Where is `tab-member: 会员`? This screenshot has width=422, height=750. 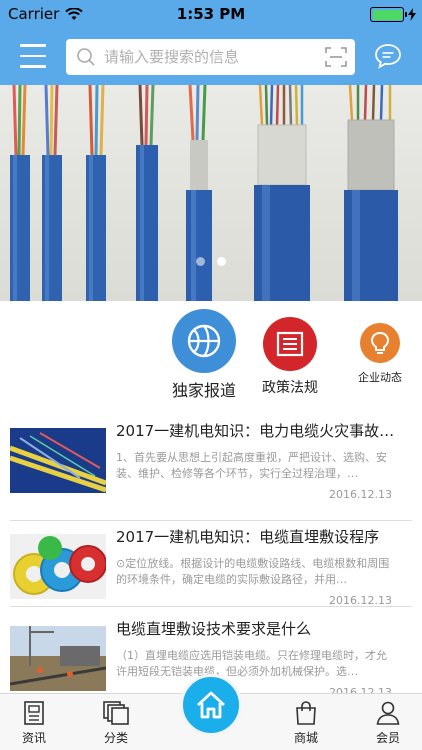
tab-member: 会员 is located at coordinates (388, 723).